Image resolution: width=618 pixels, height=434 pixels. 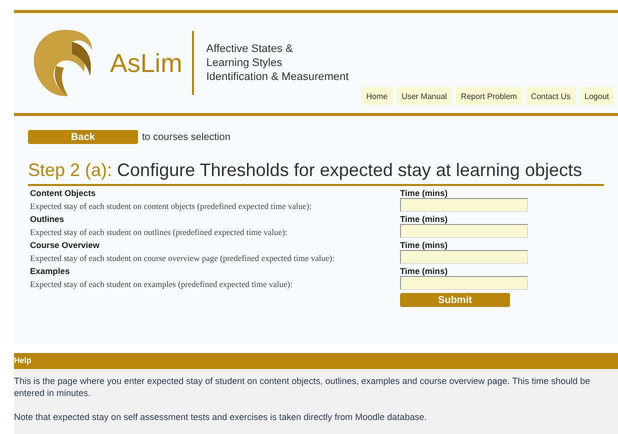 I want to click on nav-button: Logout, so click(x=597, y=96).